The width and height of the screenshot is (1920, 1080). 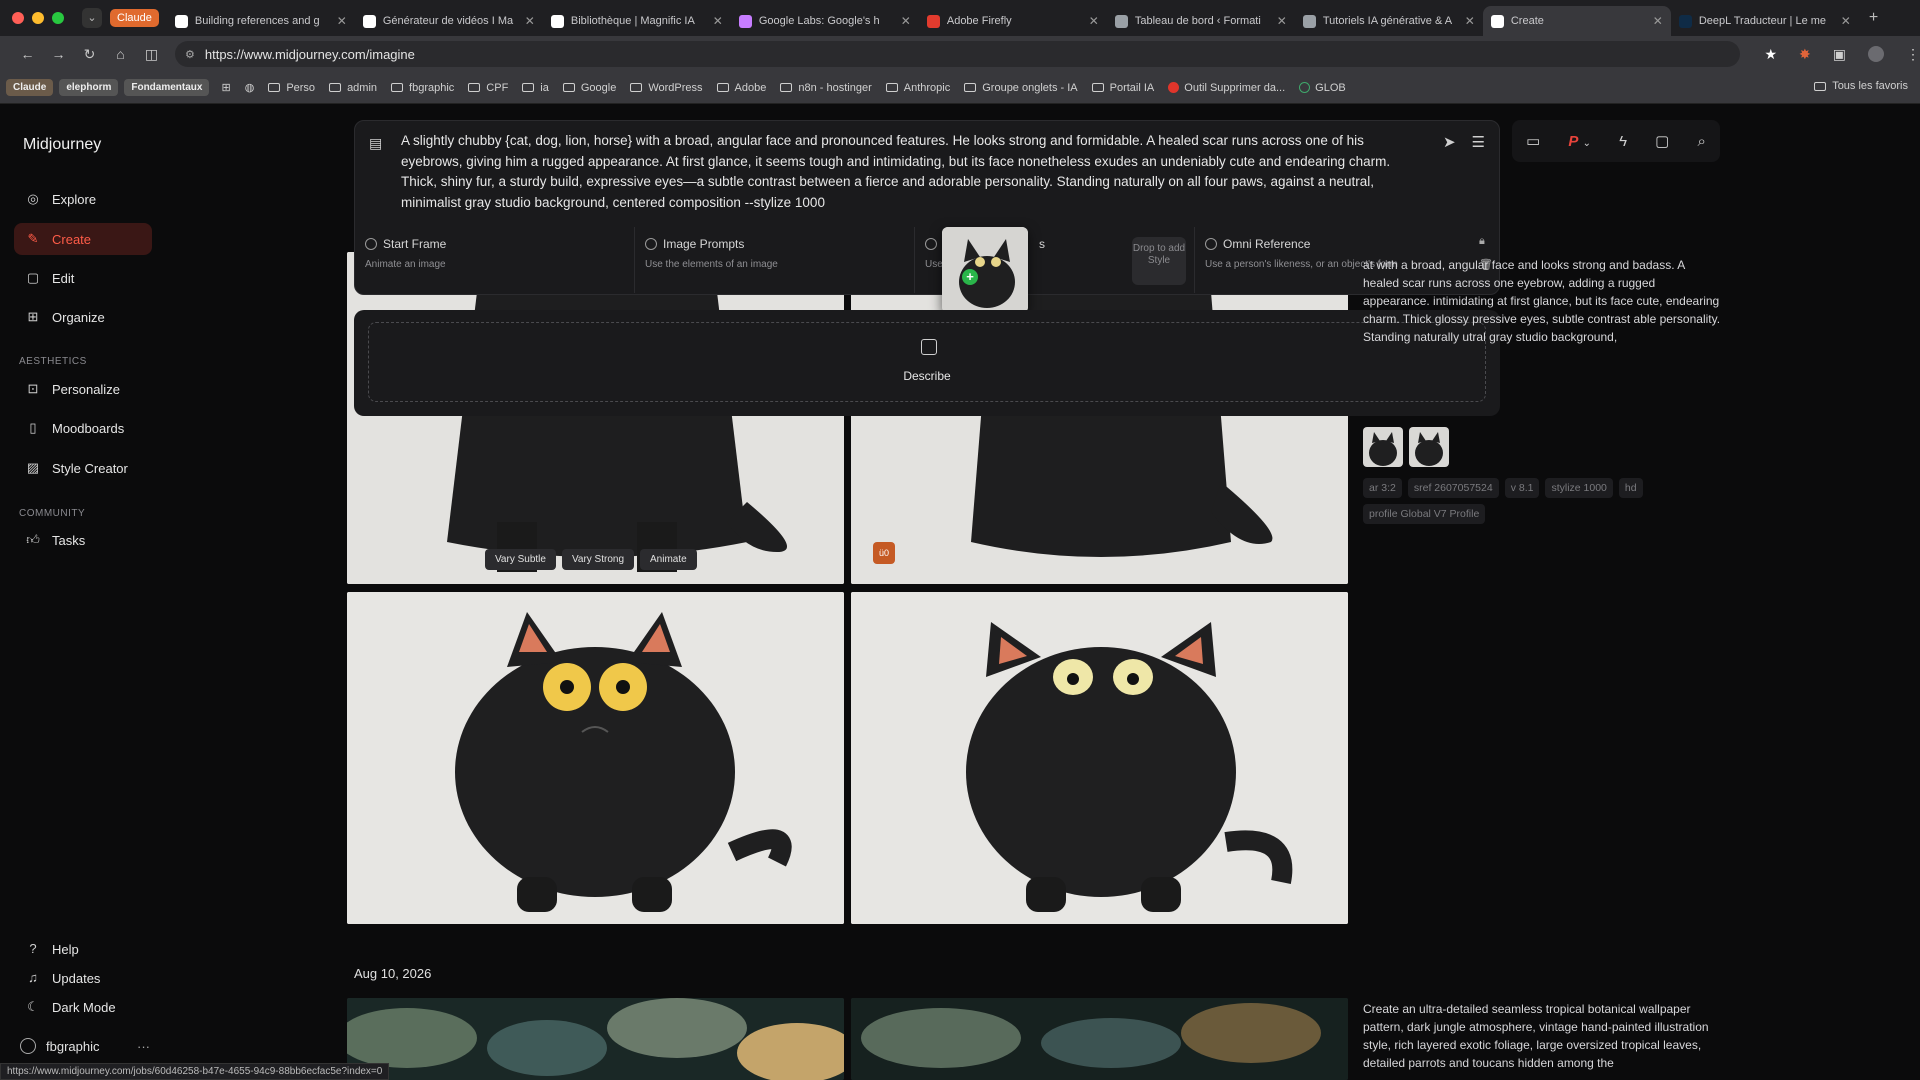 I want to click on sidebar-item-updates: ♫ Updates, so click(x=83, y=978).